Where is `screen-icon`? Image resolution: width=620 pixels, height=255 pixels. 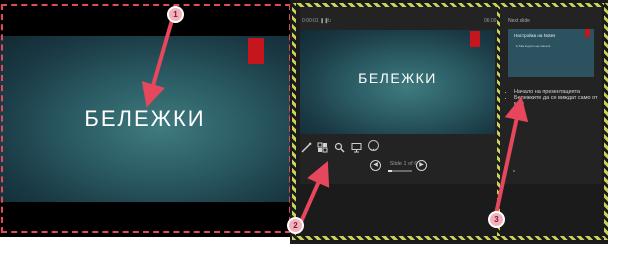
screen-icon is located at coordinates (356, 146).